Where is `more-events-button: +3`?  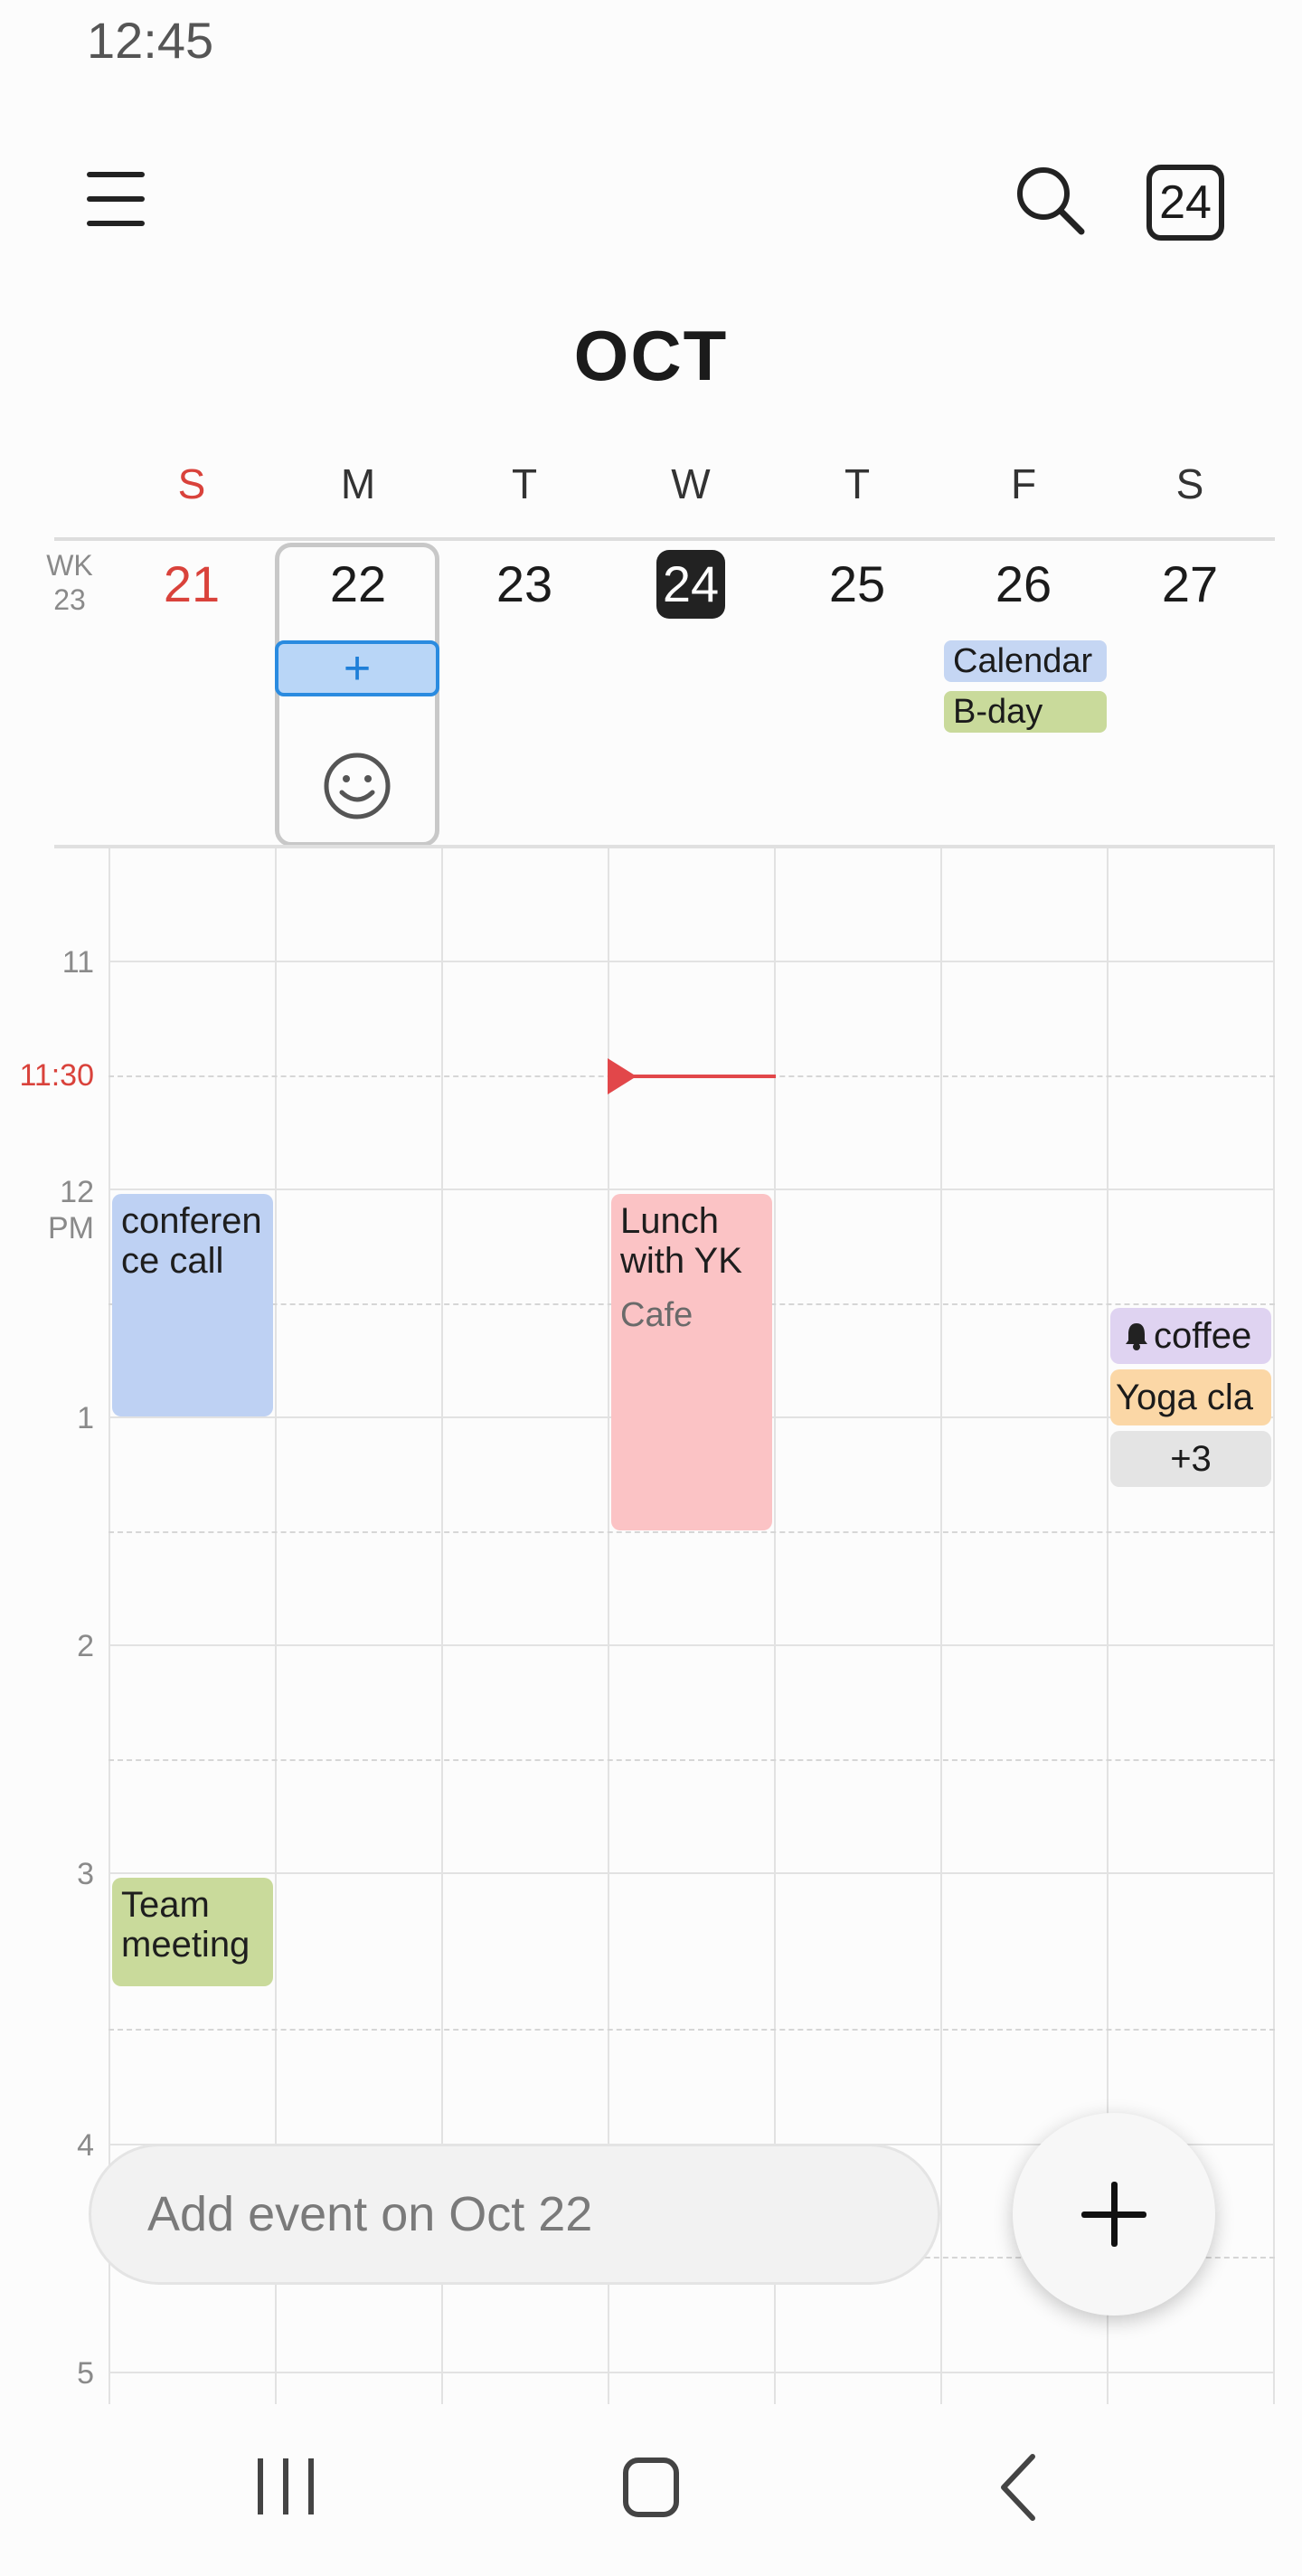 more-events-button: +3 is located at coordinates (1190, 1459).